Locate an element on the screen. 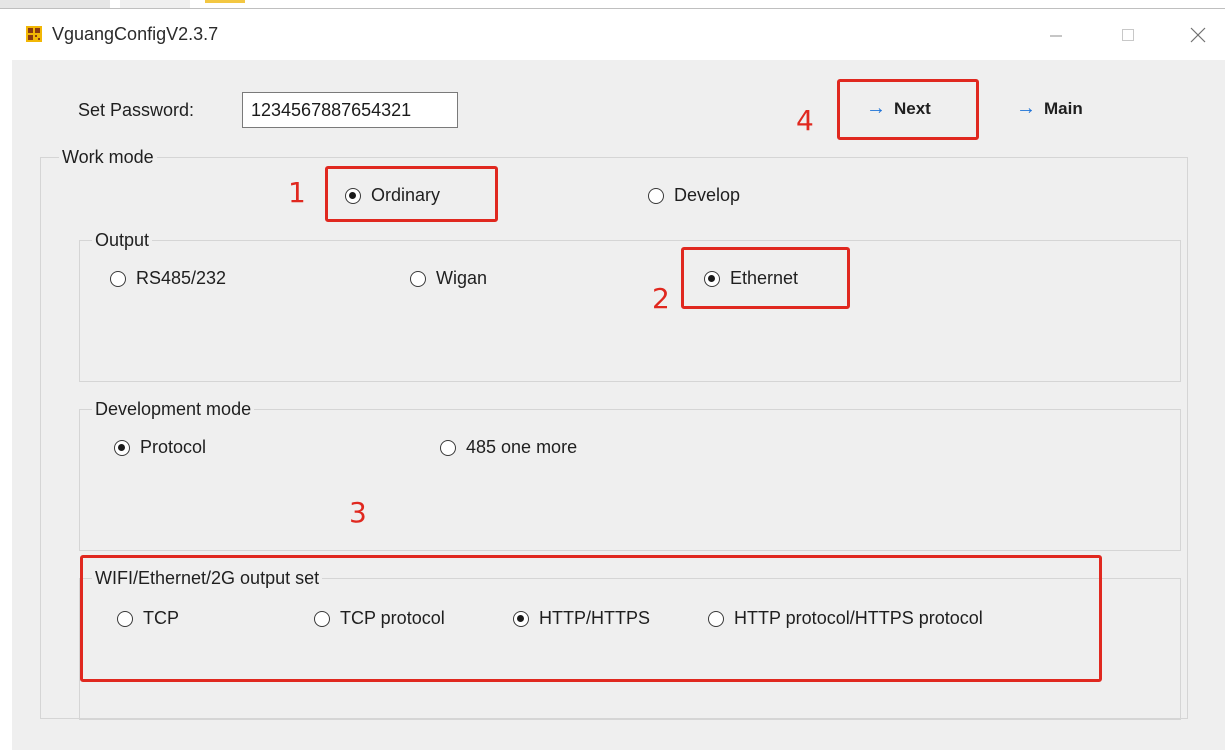 This screenshot has height=750, width=1225. radio-http-https-protocol: HTTP protocol/HTTPS protocol is located at coordinates (845, 618).